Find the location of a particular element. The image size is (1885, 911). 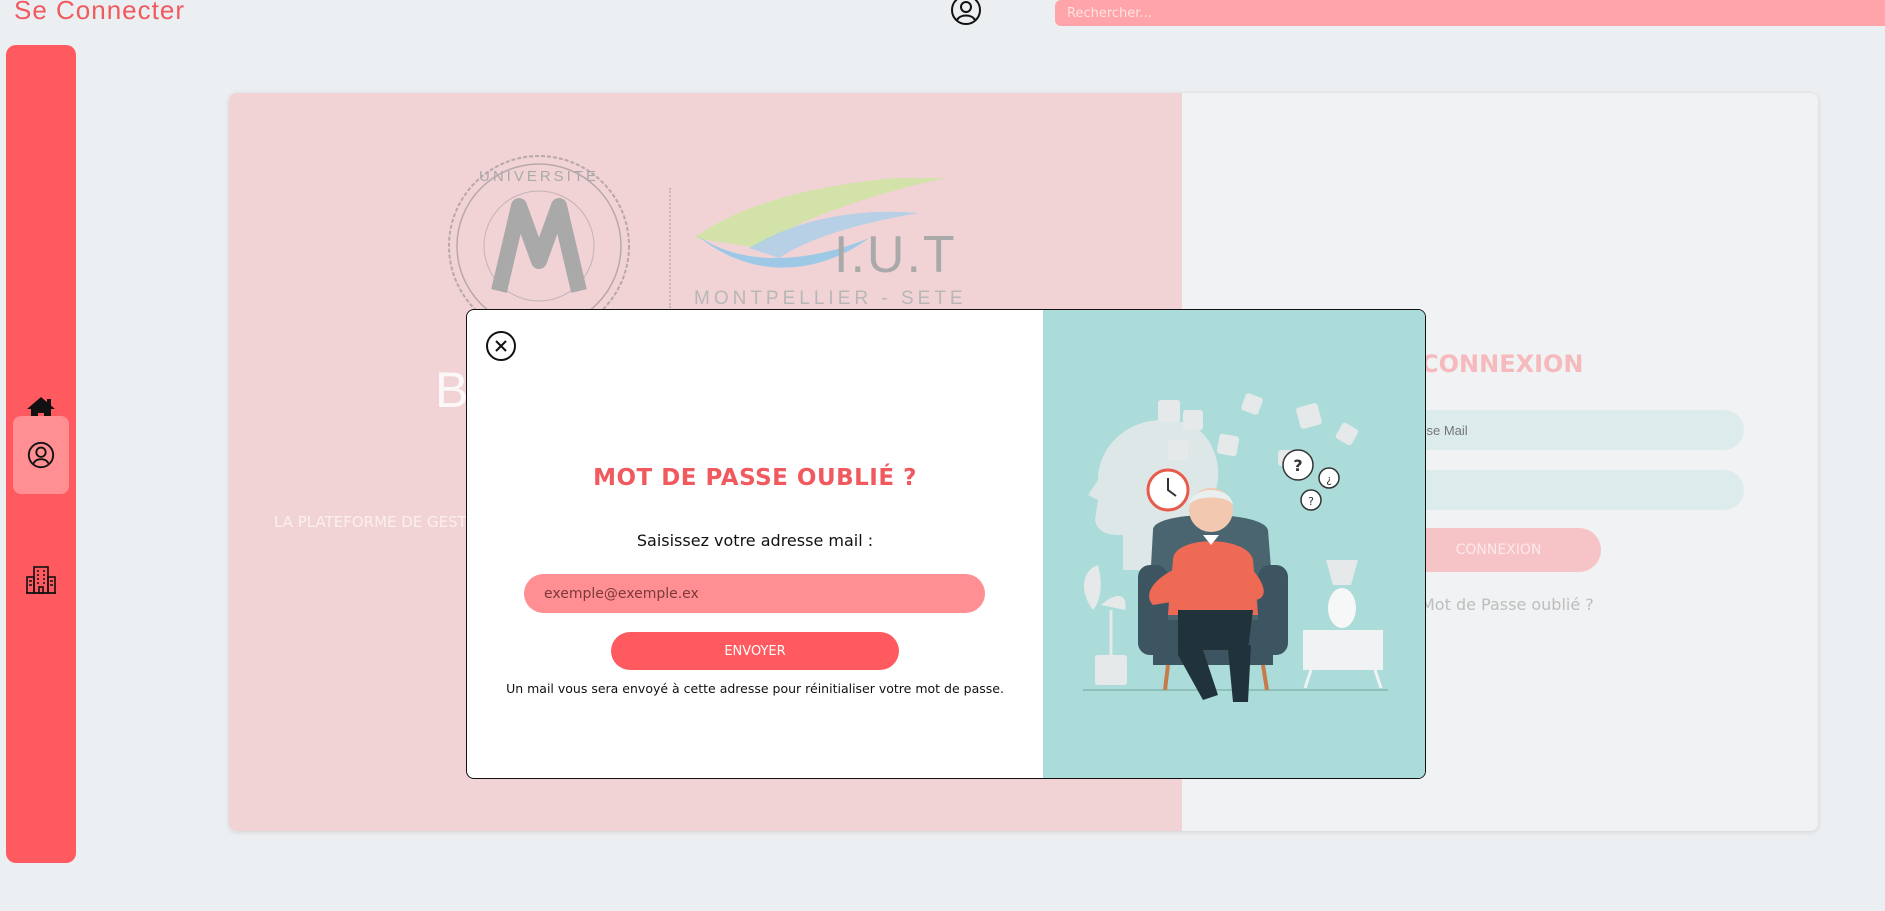

login-title: CONNEXION is located at coordinates (1502, 364).